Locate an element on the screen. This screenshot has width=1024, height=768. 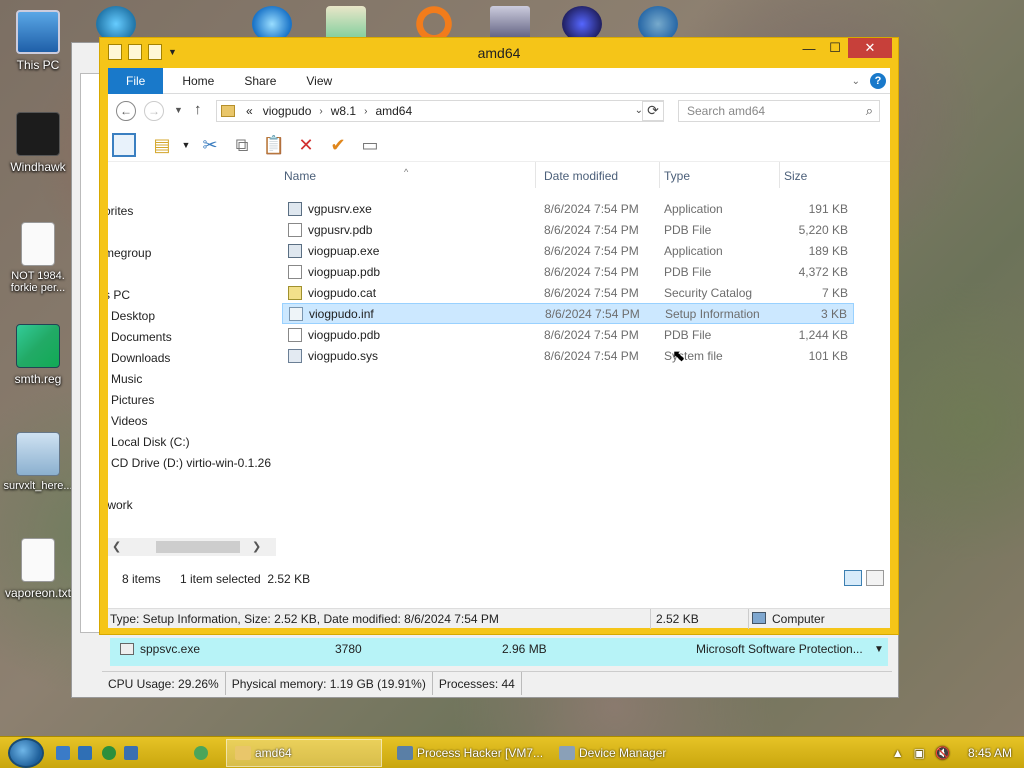
nav-item-desktop: Desktop is located at coordinates (133, 316).